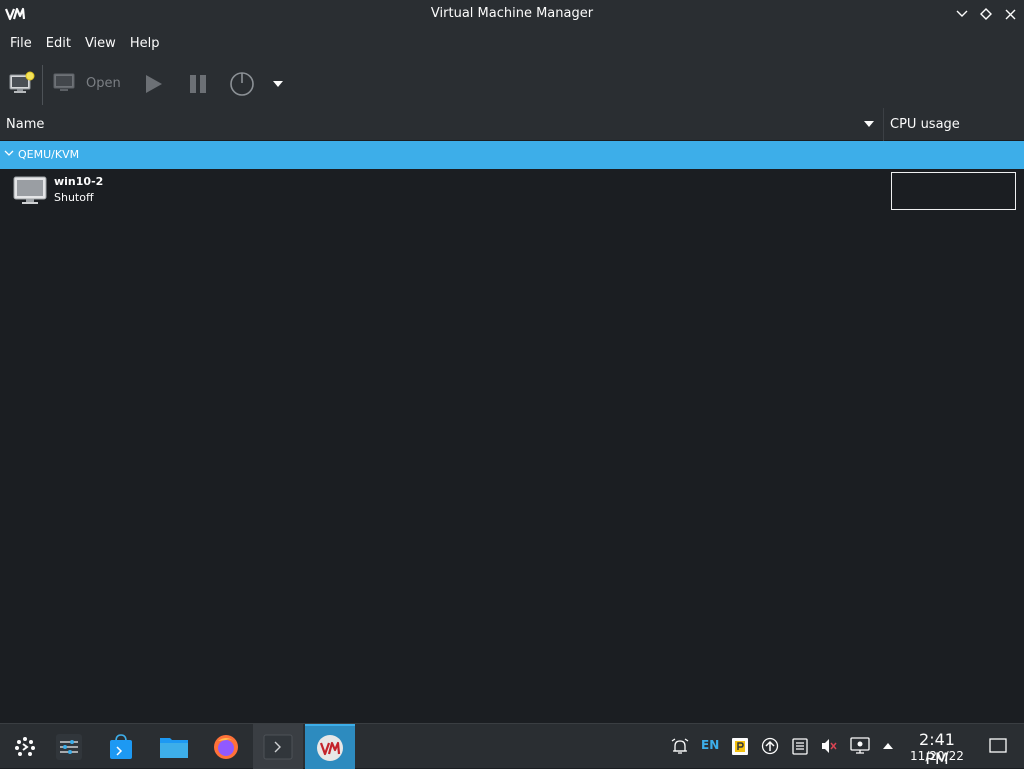 This screenshot has height=769, width=1024. I want to click on column-separator, so click(883, 124).